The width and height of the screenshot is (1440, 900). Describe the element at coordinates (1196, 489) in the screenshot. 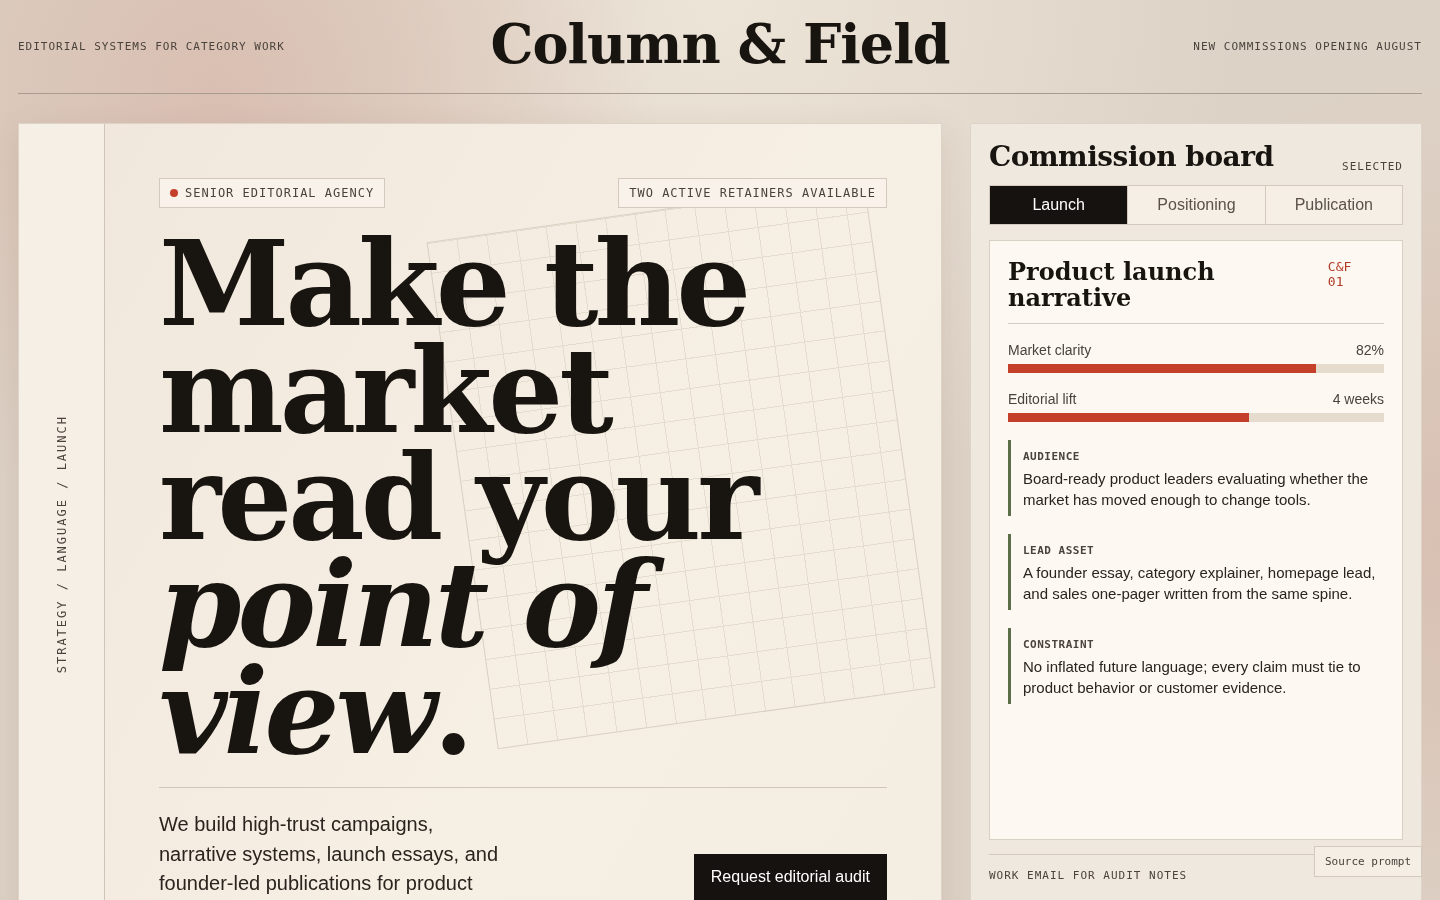

I see `note-text: Board-ready product leaders evaluating whether the market has moved enough to change tools.` at that location.